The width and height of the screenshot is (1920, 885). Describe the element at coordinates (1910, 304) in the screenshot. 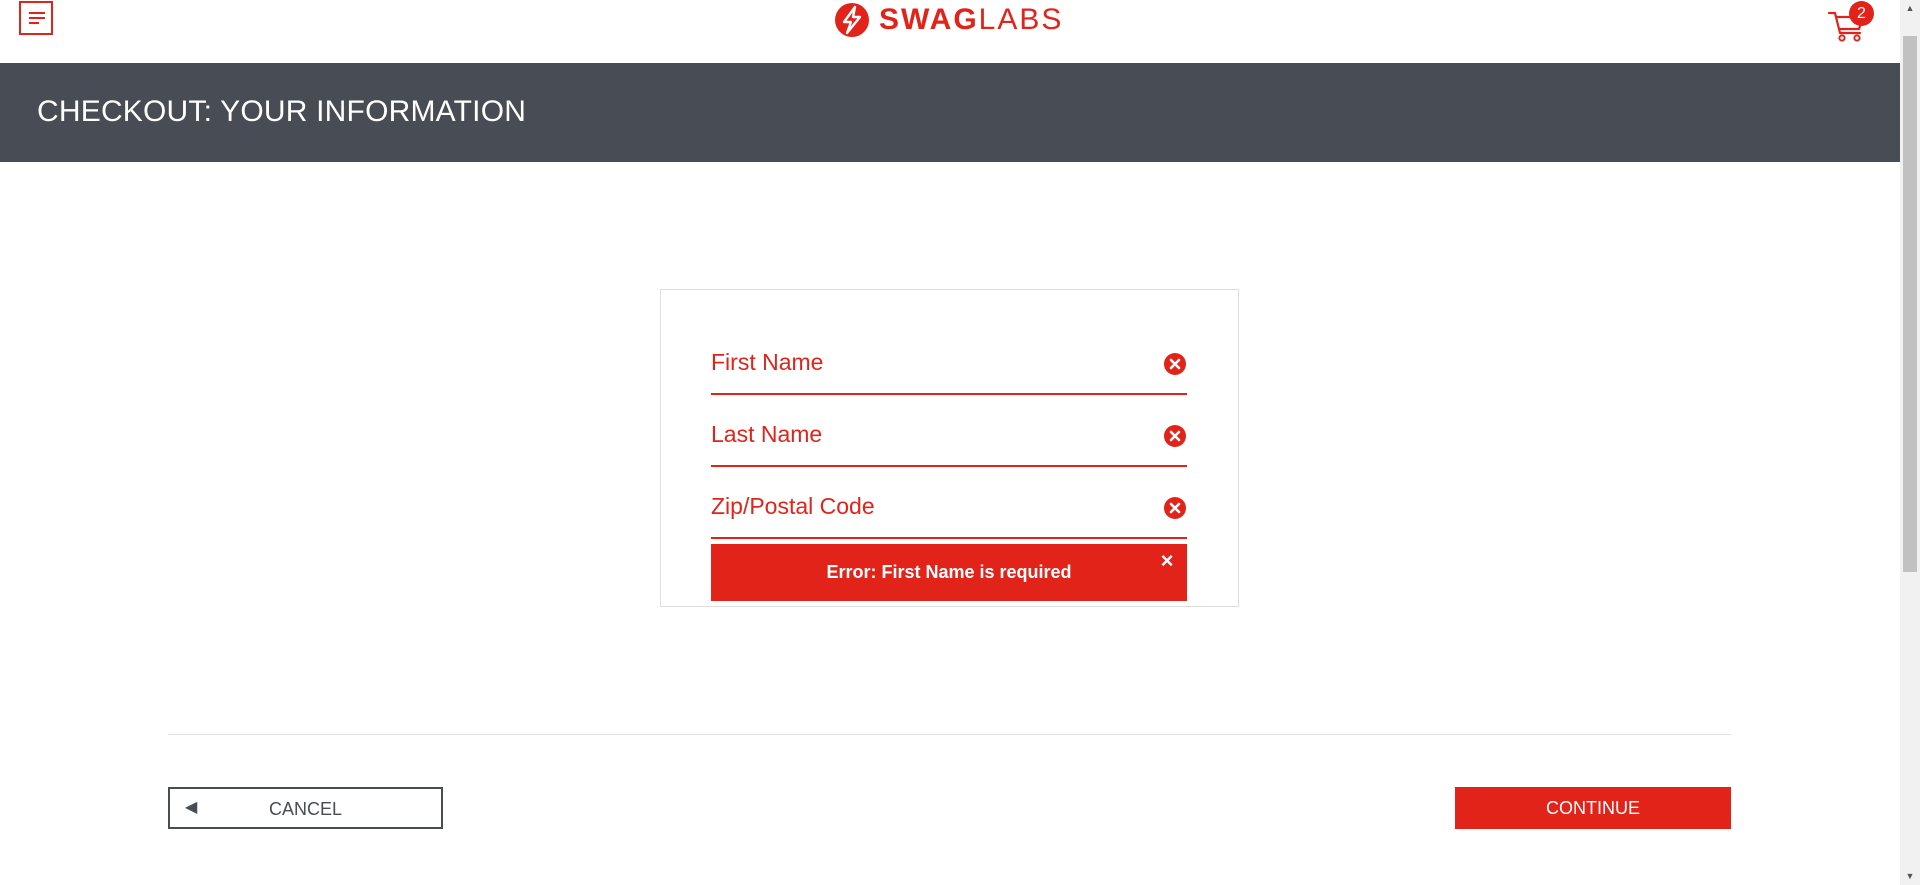

I see `scrollbar-thumb` at that location.